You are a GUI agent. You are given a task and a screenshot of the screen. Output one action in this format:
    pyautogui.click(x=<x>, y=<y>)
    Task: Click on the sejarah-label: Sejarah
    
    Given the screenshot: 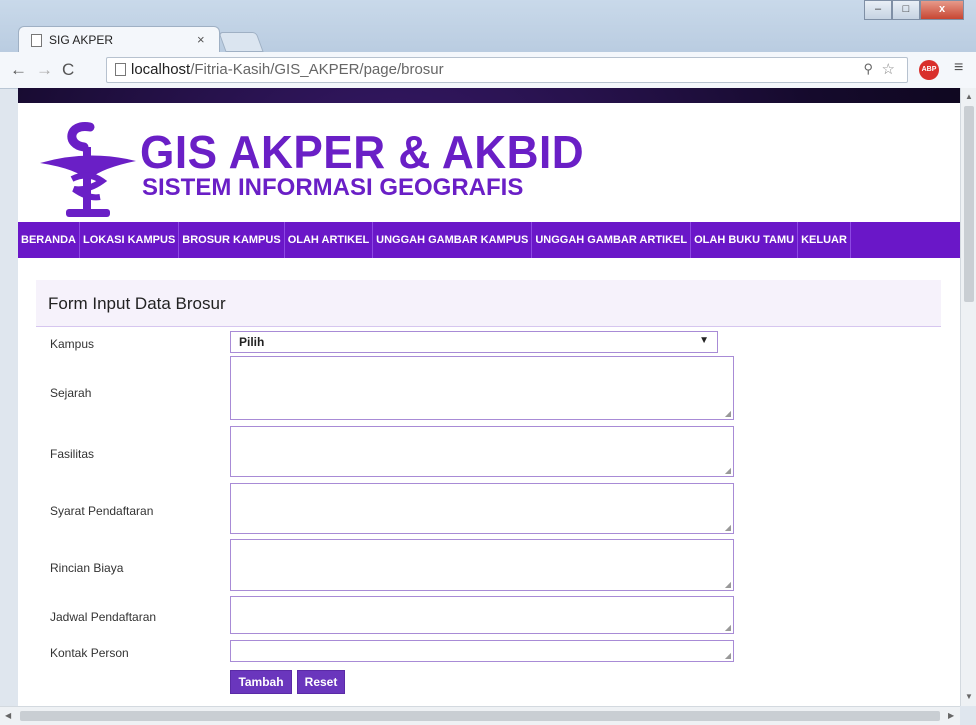 What is the action you would take?
    pyautogui.click(x=71, y=393)
    